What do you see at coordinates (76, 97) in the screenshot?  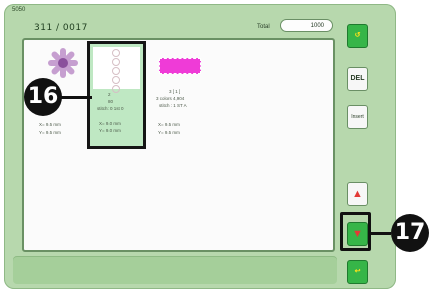 I see `callout-16-leader` at bounding box center [76, 97].